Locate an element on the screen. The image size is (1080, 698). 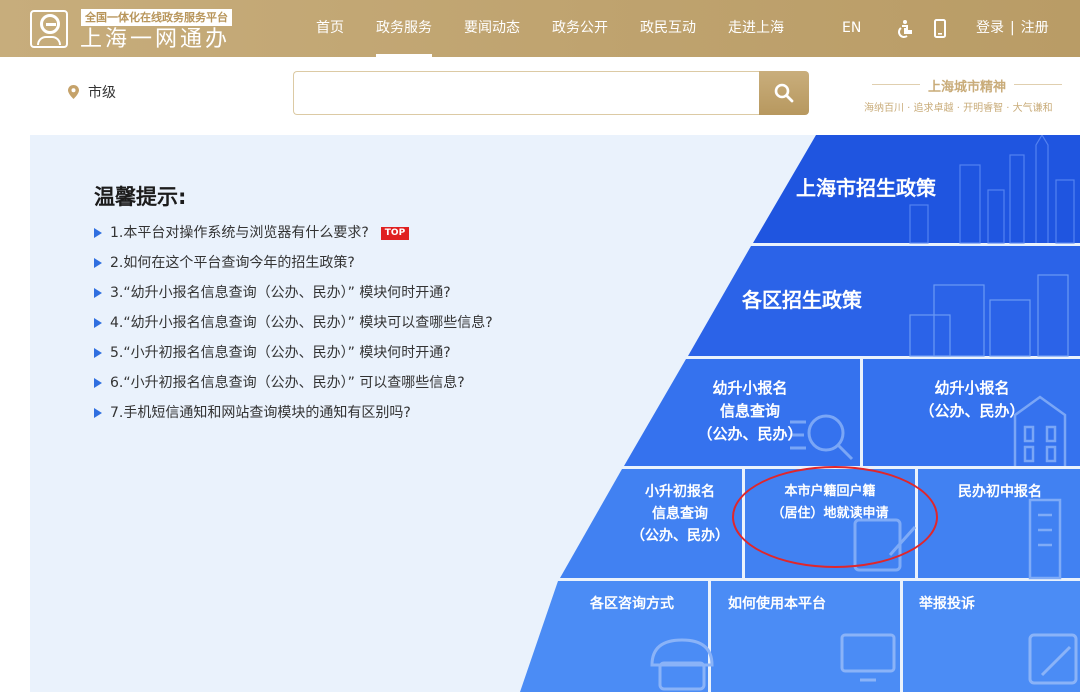
location-label: 市级 is located at coordinates (102, 93).